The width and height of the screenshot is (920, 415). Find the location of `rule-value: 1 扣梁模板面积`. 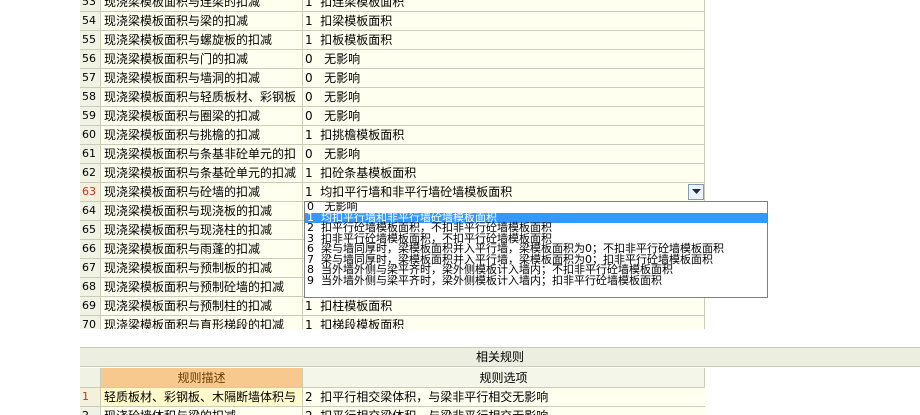

rule-value: 1 扣梁模板面积 is located at coordinates (504, 21).